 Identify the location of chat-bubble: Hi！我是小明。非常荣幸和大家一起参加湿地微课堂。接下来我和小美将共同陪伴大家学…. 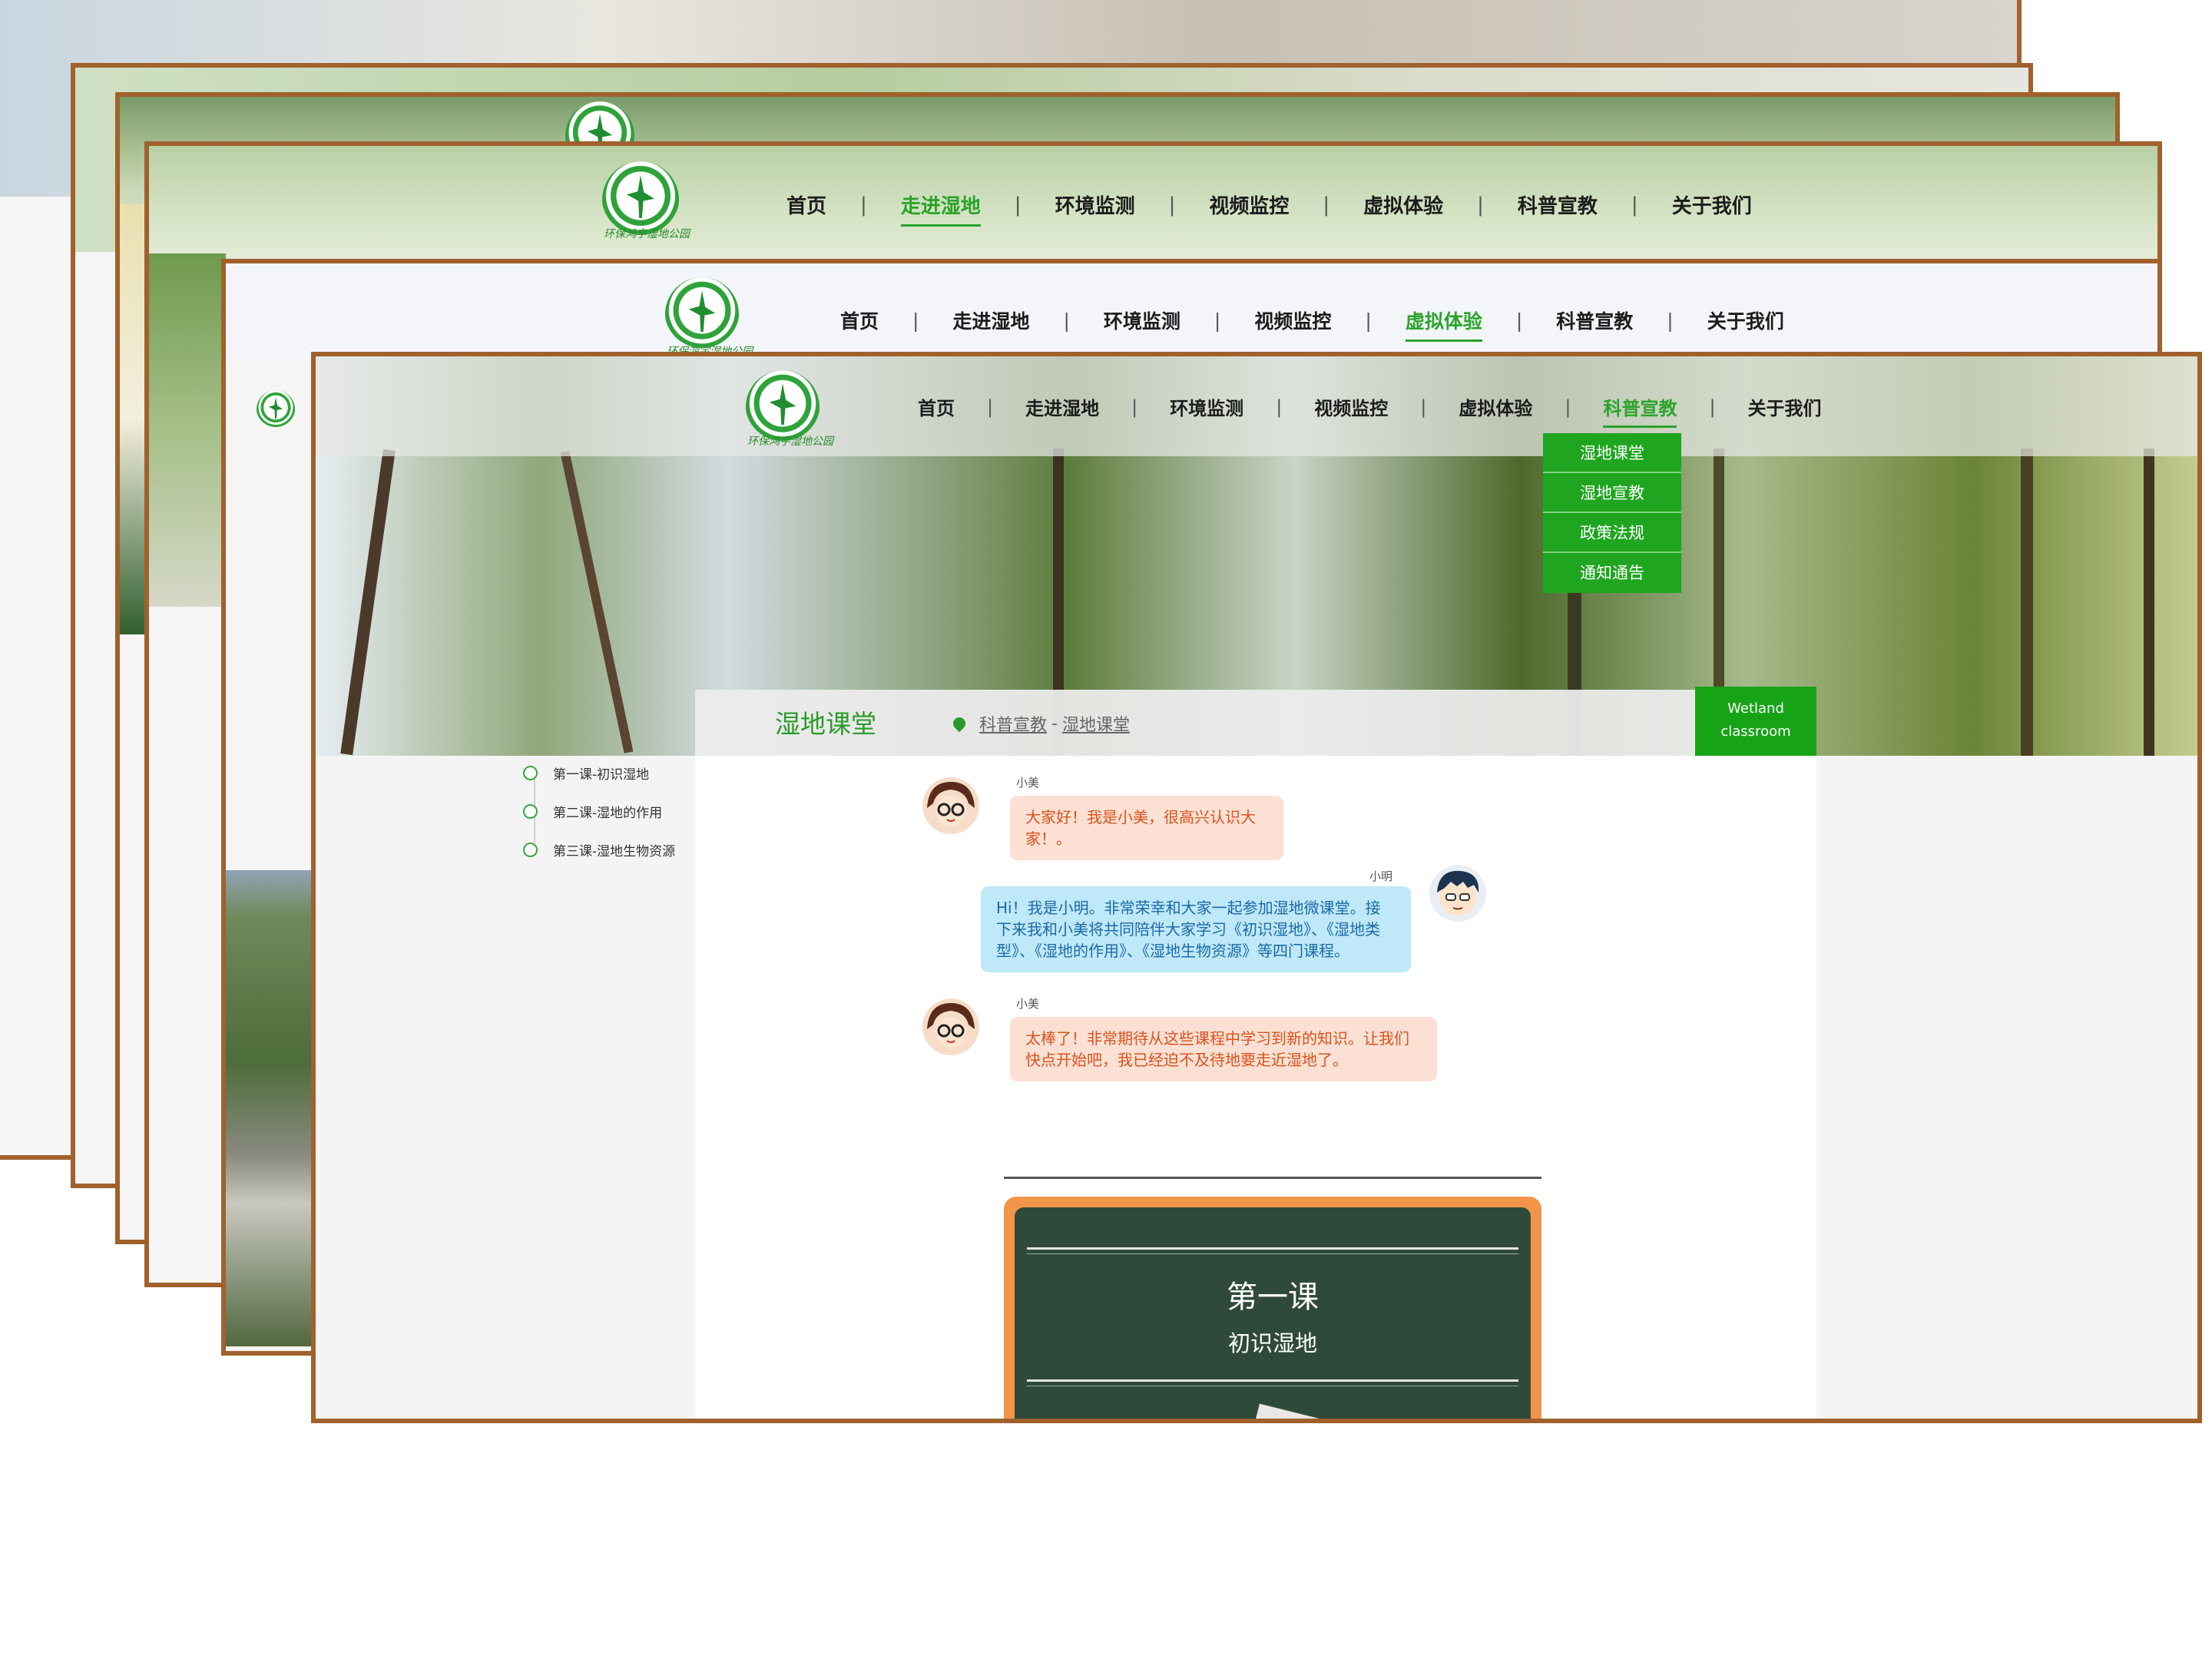
(1196, 929).